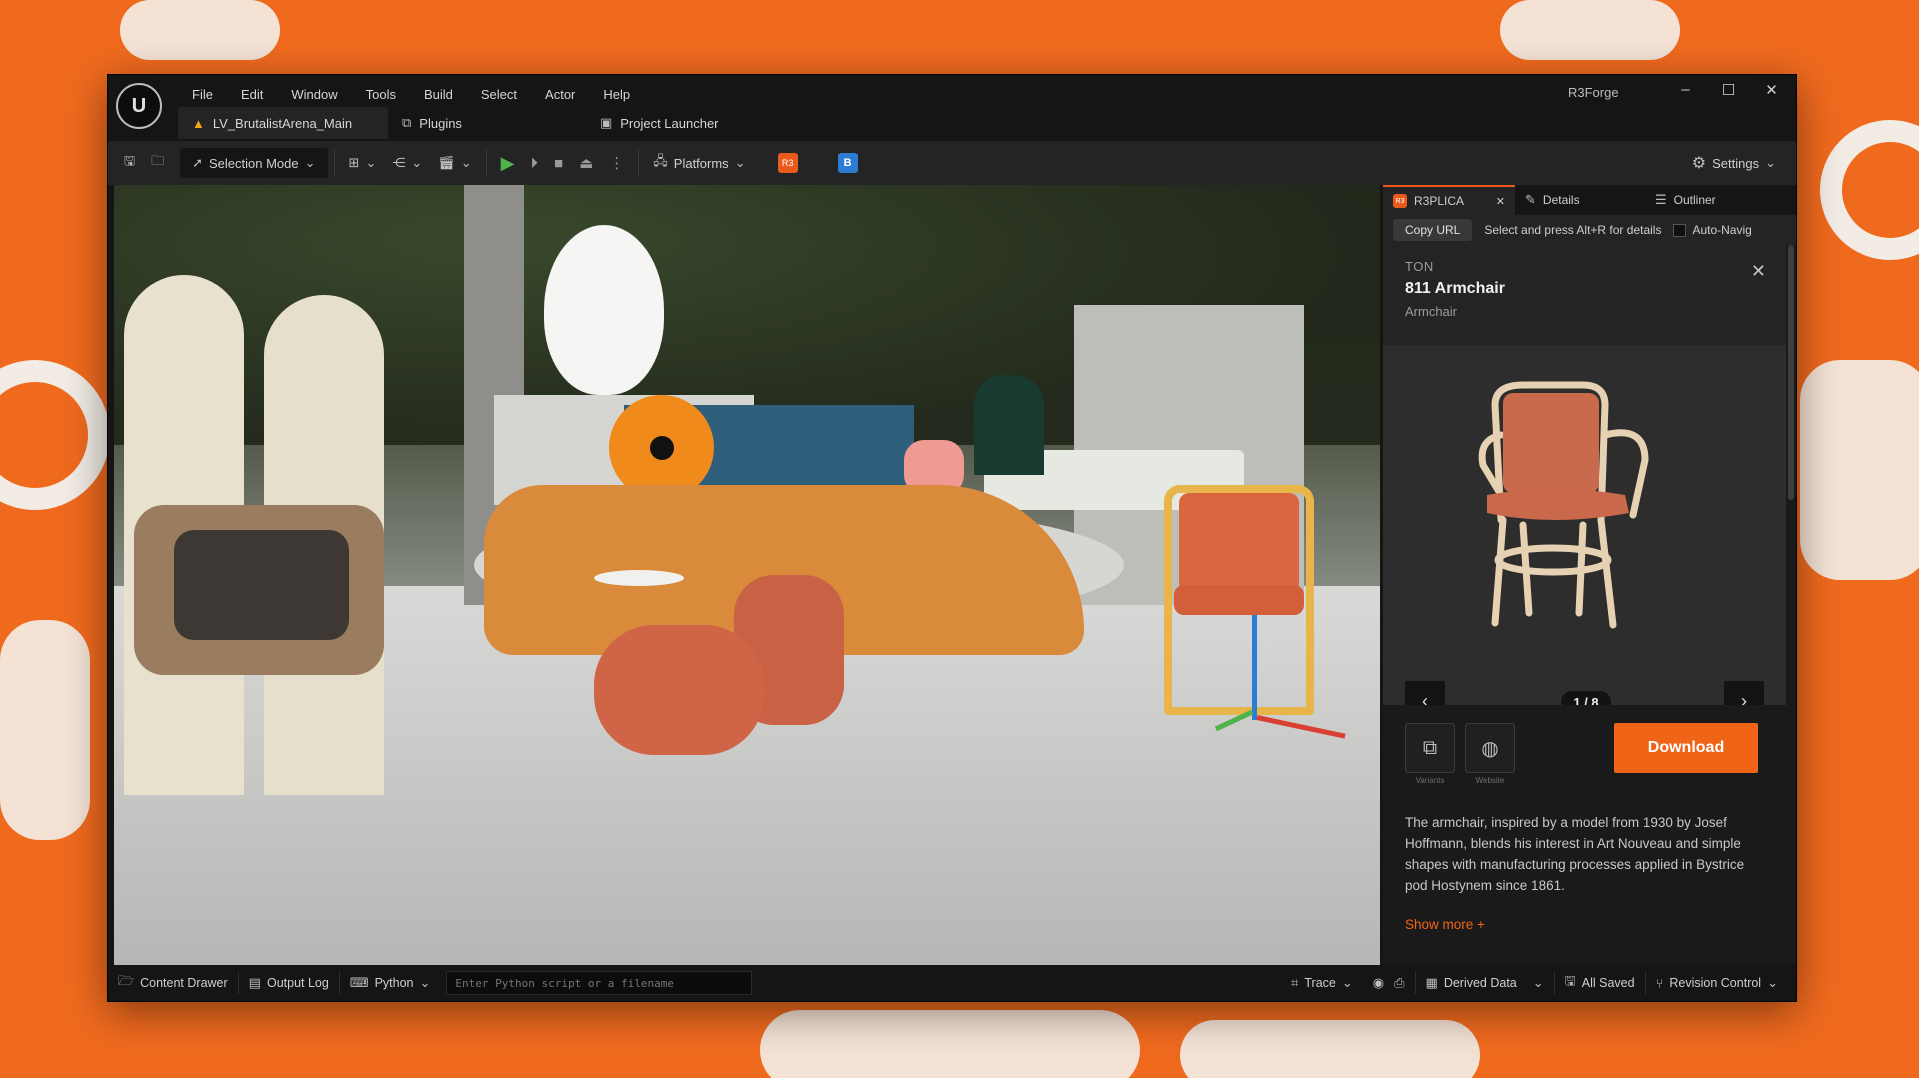  Describe the element at coordinates (616, 163) in the screenshot. I see `play-options-button: ⋮` at that location.